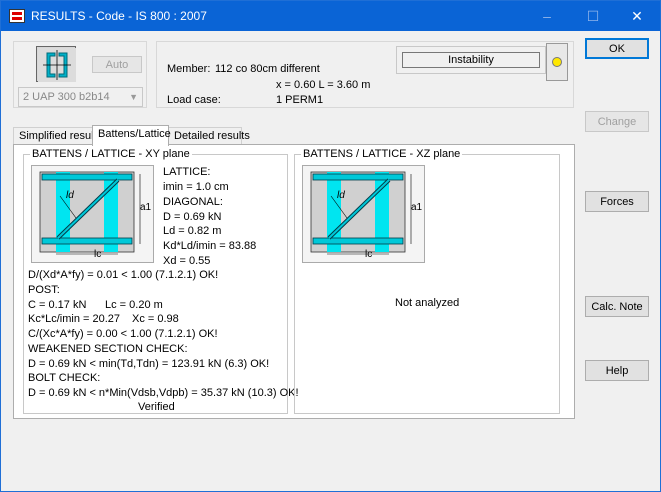 Image resolution: width=661 pixels, height=492 pixels. Describe the element at coordinates (98, 254) in the screenshot. I see `xy-lc-label: lc` at that location.